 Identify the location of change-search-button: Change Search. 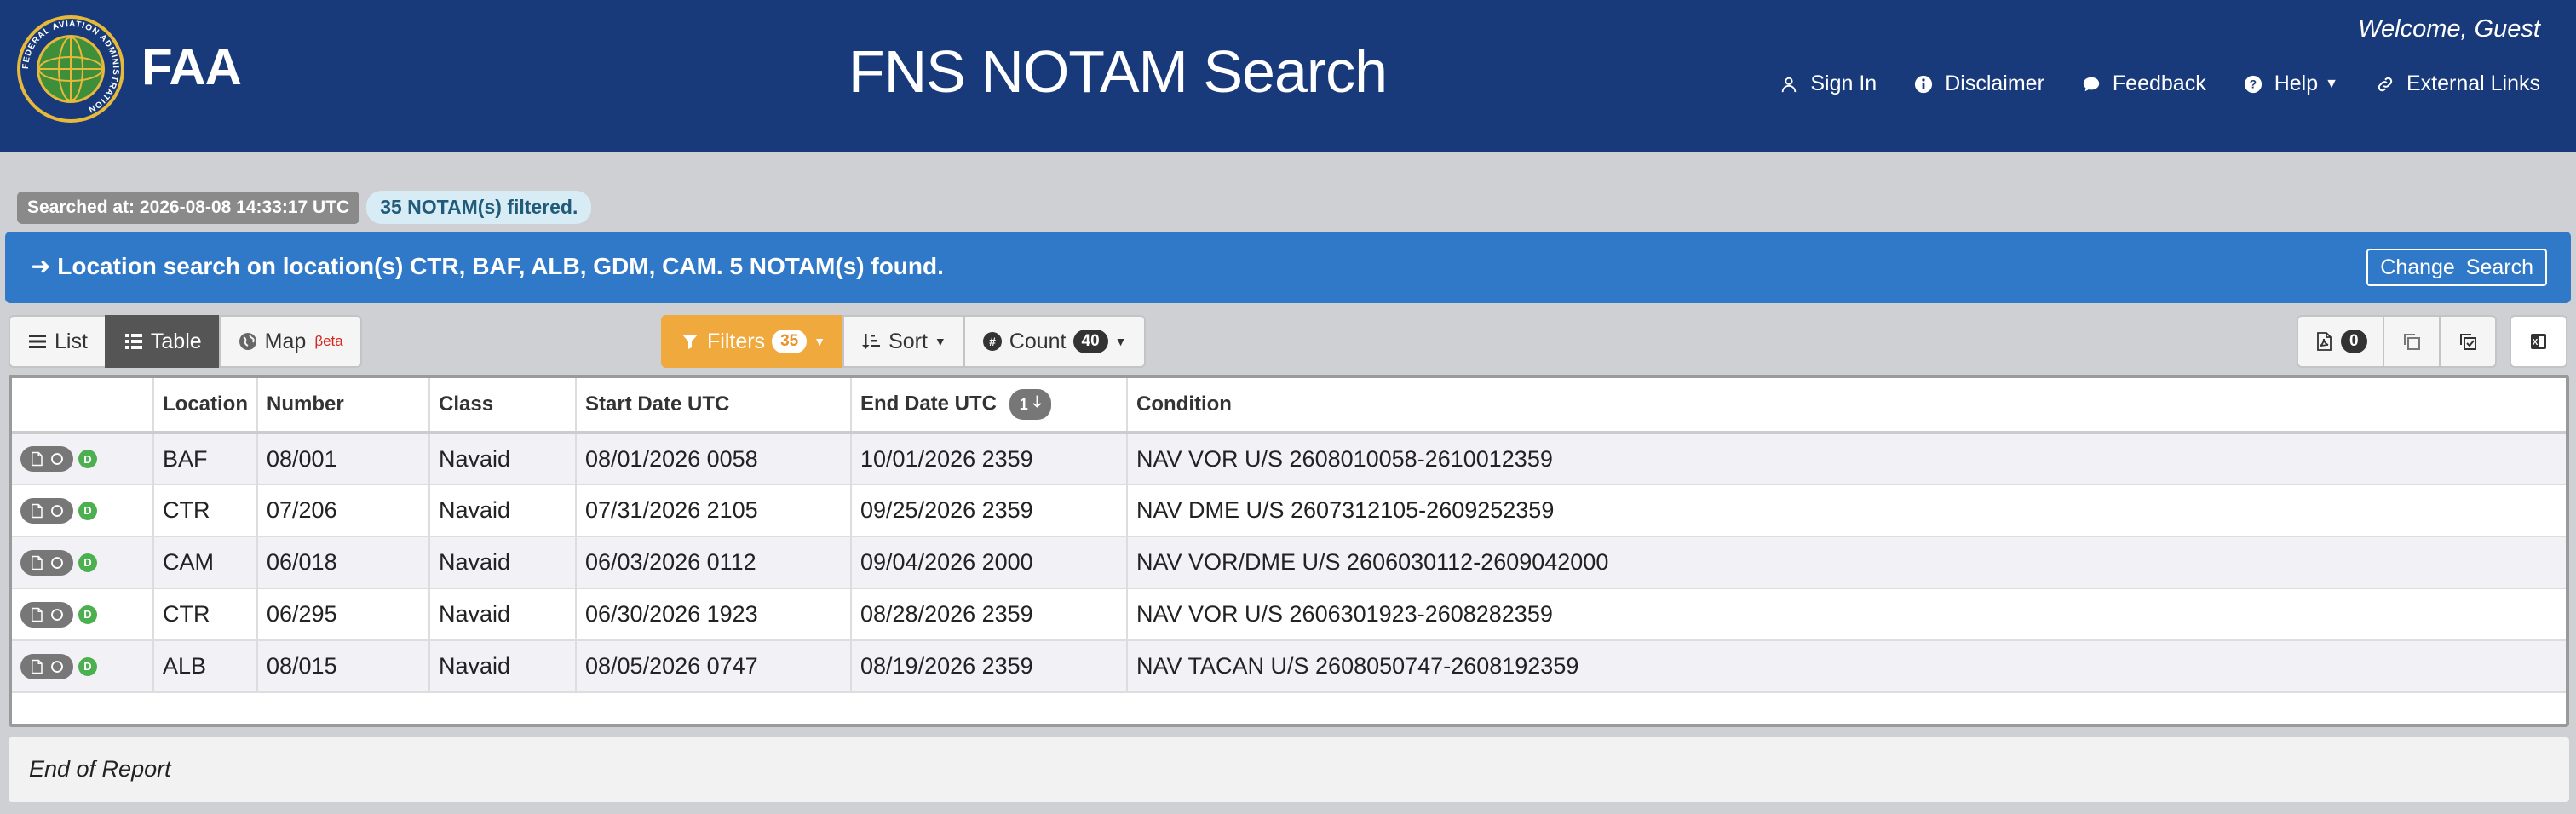
(2456, 267).